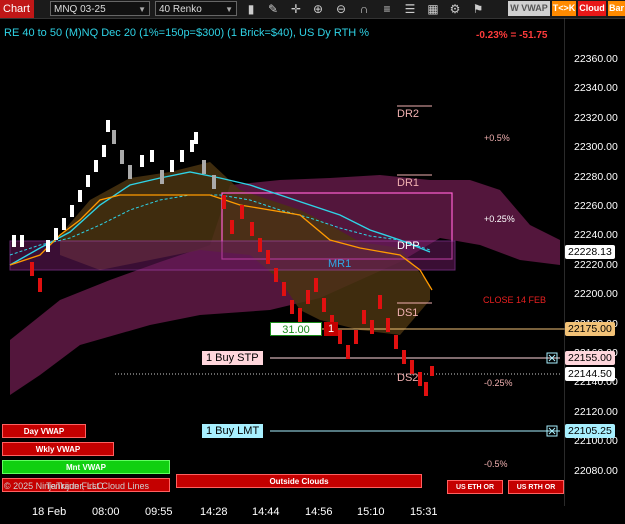 The width and height of the screenshot is (625, 524). Describe the element at coordinates (596, 411) in the screenshot. I see `y-tick: 22120.00` at that location.